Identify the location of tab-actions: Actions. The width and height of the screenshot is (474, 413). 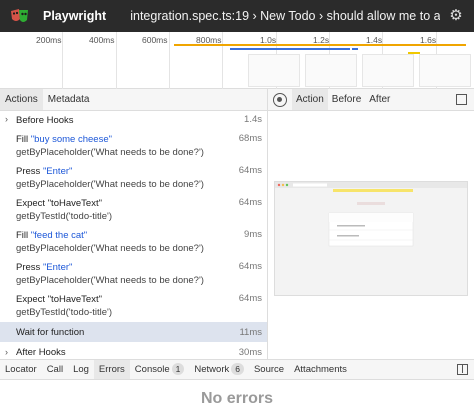
(21, 99).